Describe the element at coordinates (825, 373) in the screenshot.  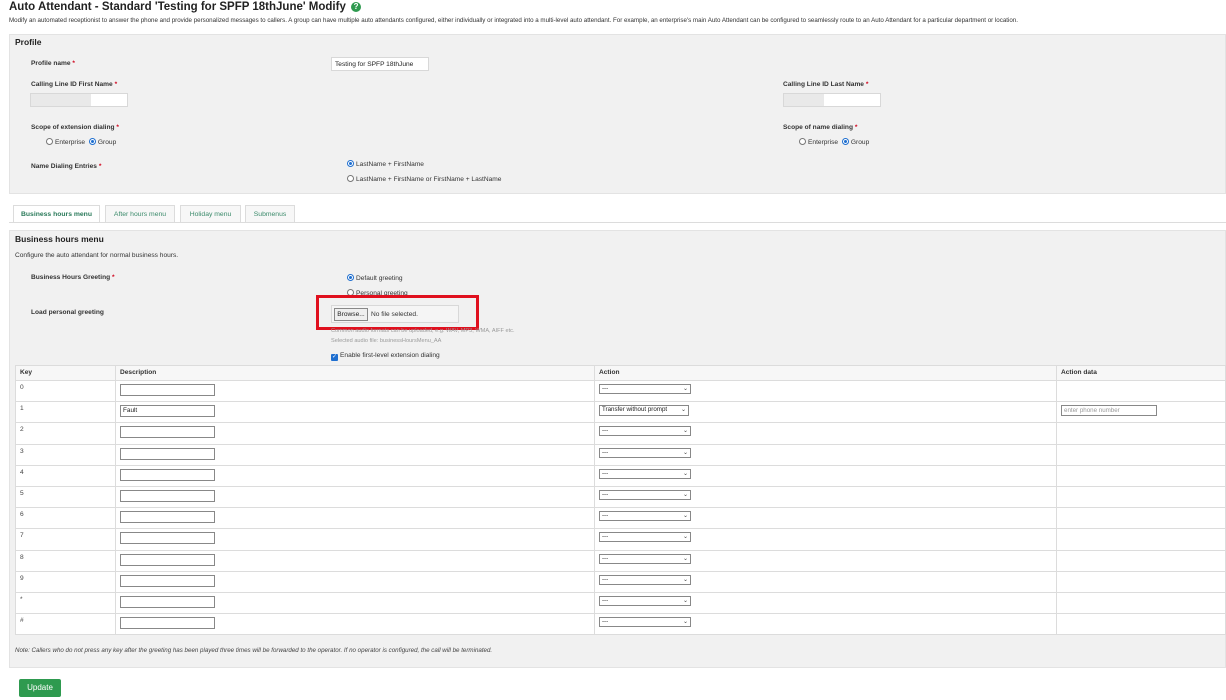
I see `header-action: Action` at that location.